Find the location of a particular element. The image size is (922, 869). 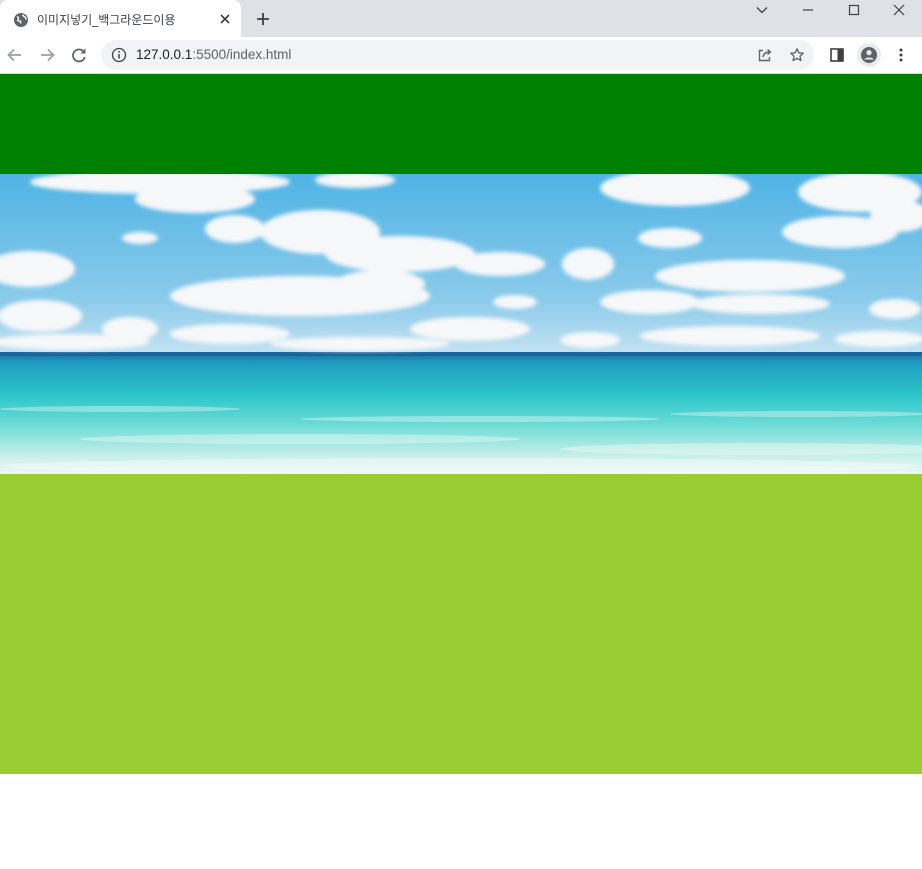

info-icon is located at coordinates (119, 55).